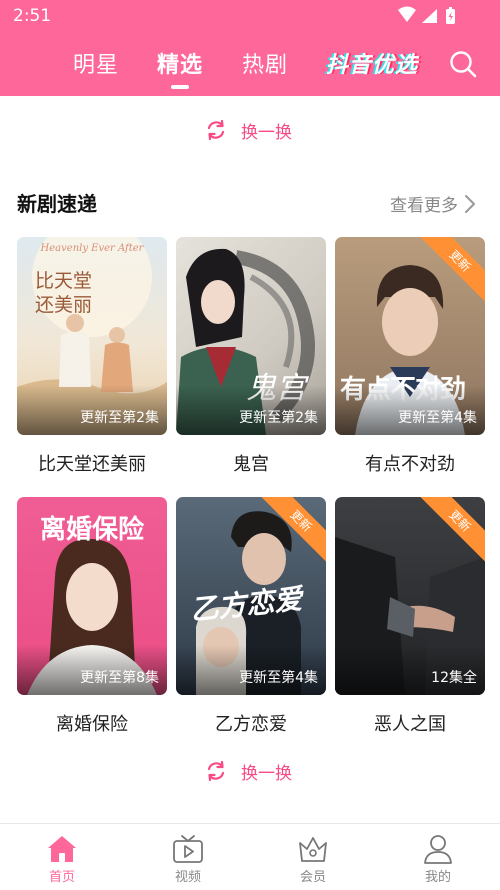 This screenshot has width=500, height=890. Describe the element at coordinates (92, 336) in the screenshot. I see `drama-poster: Heavenly Ever After 比天堂 还美丽 更新至第2集` at that location.